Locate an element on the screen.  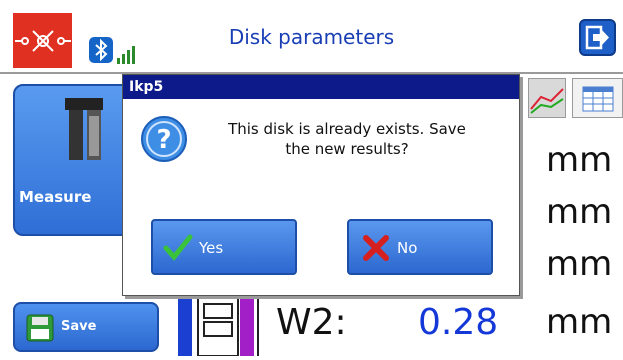
save-disk-icon is located at coordinates (40, 328).